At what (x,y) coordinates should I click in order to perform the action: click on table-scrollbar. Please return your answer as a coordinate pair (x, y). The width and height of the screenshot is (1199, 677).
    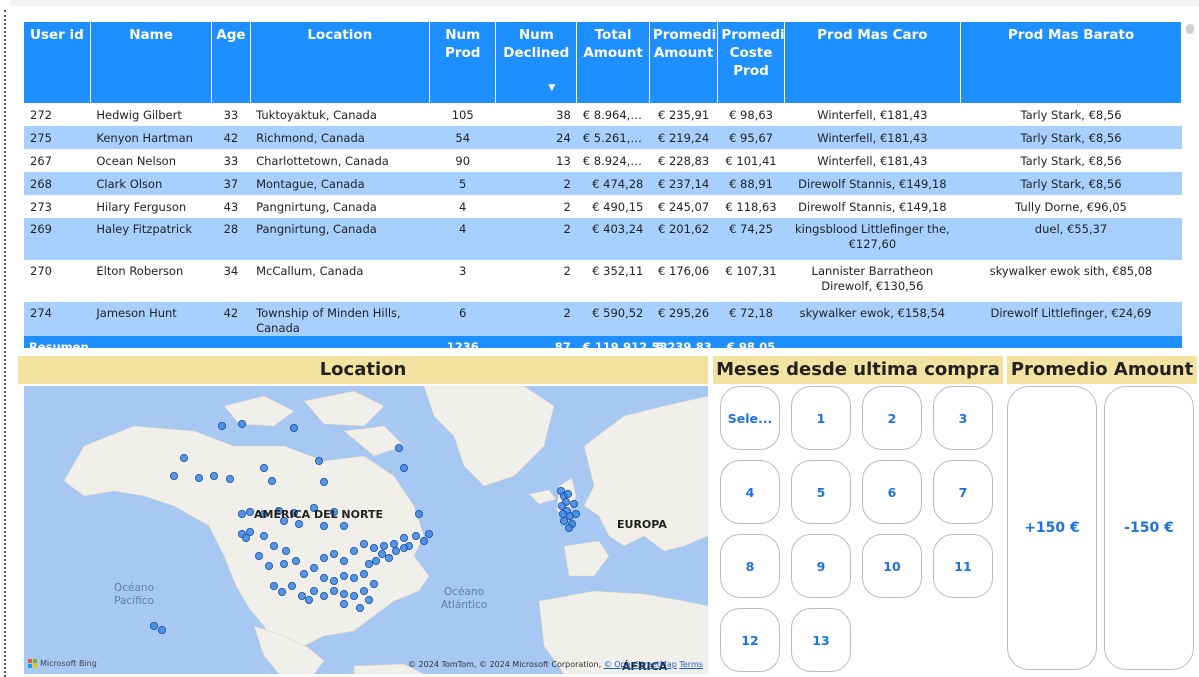
    Looking at the image, I should click on (1190, 29).